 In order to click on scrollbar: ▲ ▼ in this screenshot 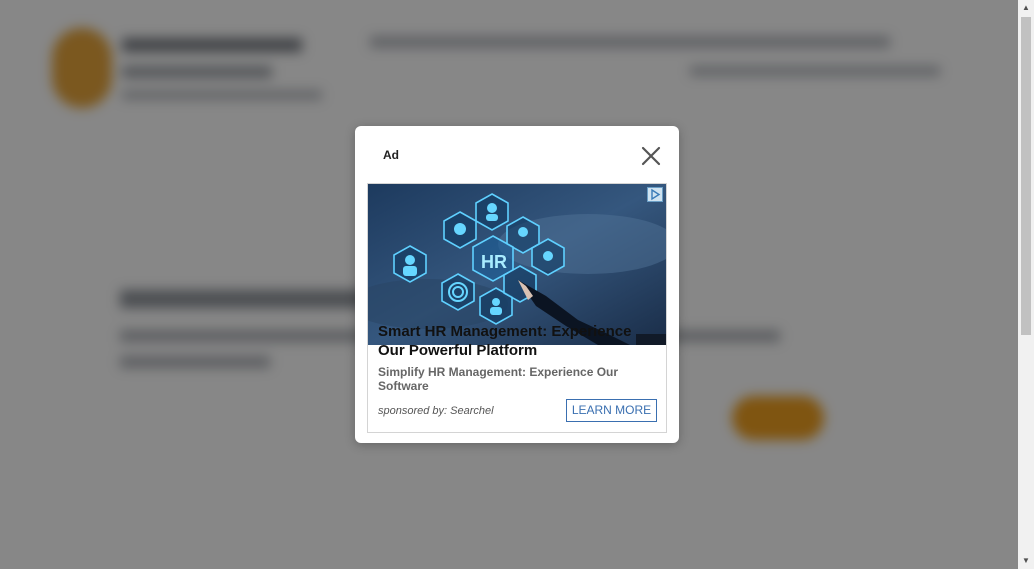, I will do `click(1026, 284)`.